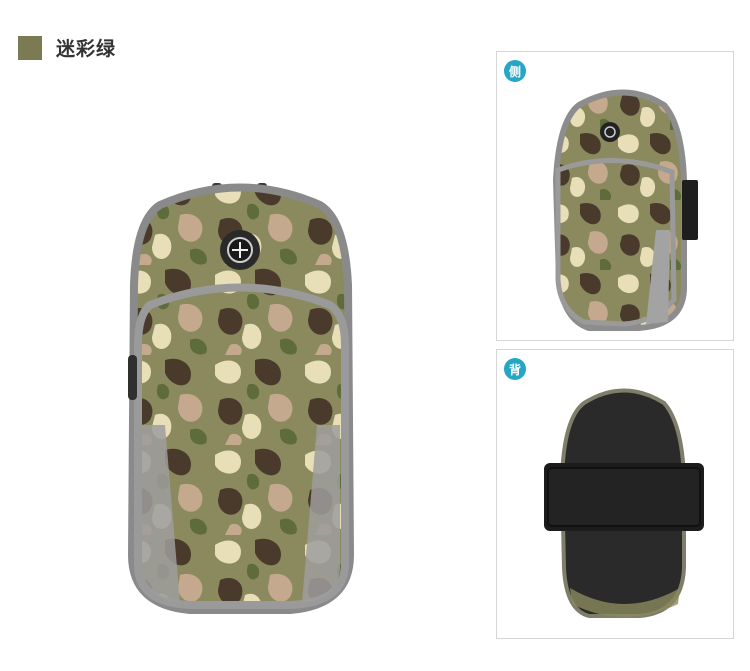  I want to click on armband-bag-back-photo, so click(624, 503).